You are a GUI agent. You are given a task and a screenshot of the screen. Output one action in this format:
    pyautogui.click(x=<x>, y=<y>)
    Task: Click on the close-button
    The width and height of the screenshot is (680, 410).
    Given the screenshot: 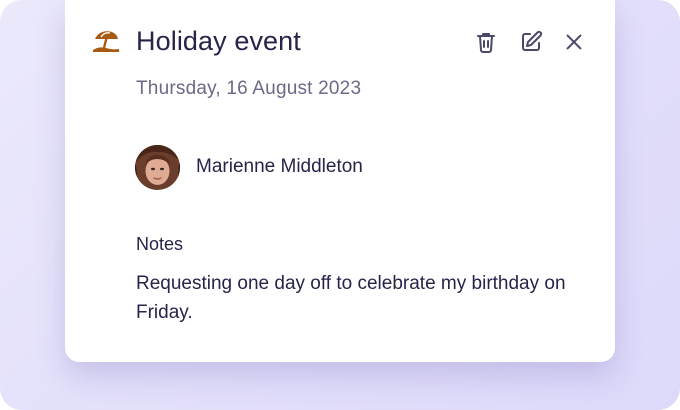 What is the action you would take?
    pyautogui.click(x=574, y=42)
    